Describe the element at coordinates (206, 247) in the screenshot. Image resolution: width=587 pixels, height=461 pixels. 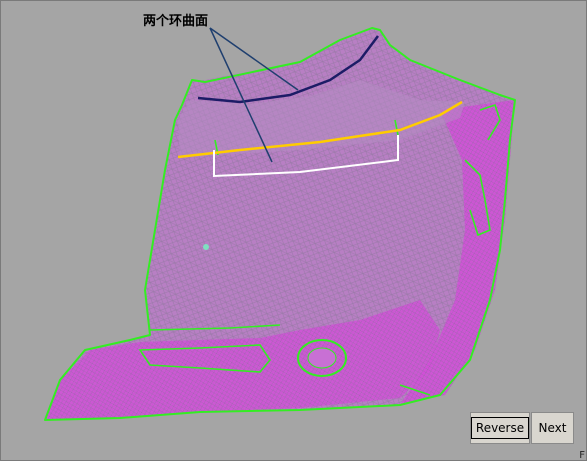
I see `marker-point` at that location.